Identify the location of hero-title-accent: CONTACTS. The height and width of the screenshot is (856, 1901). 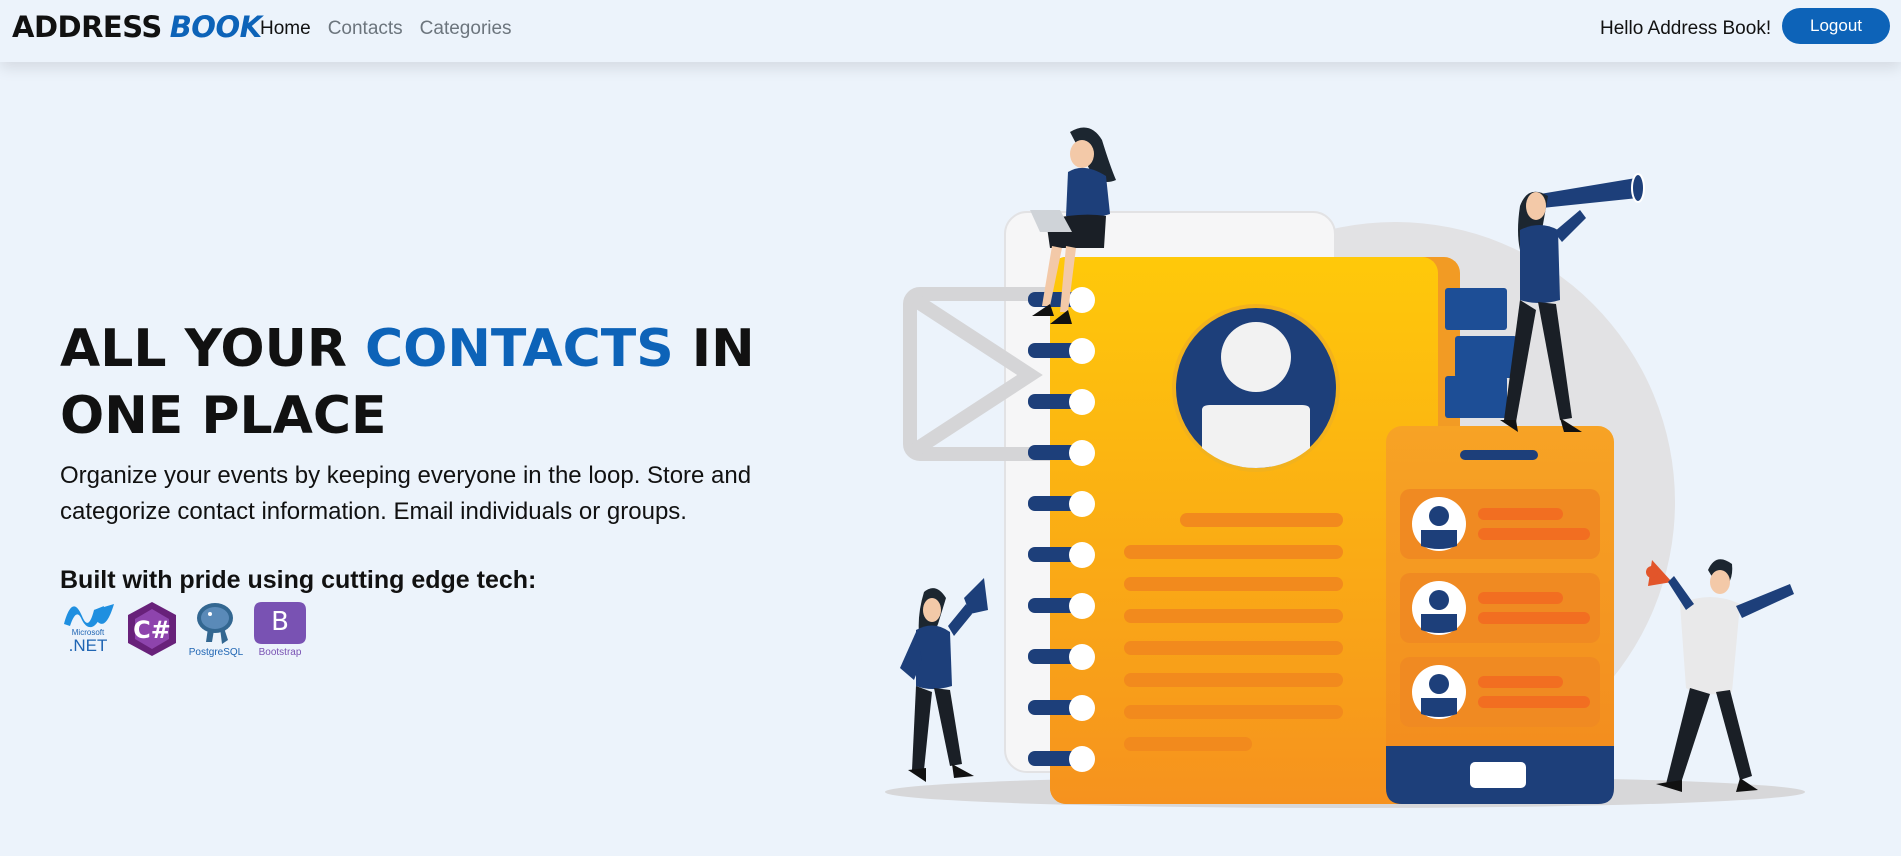
(519, 349).